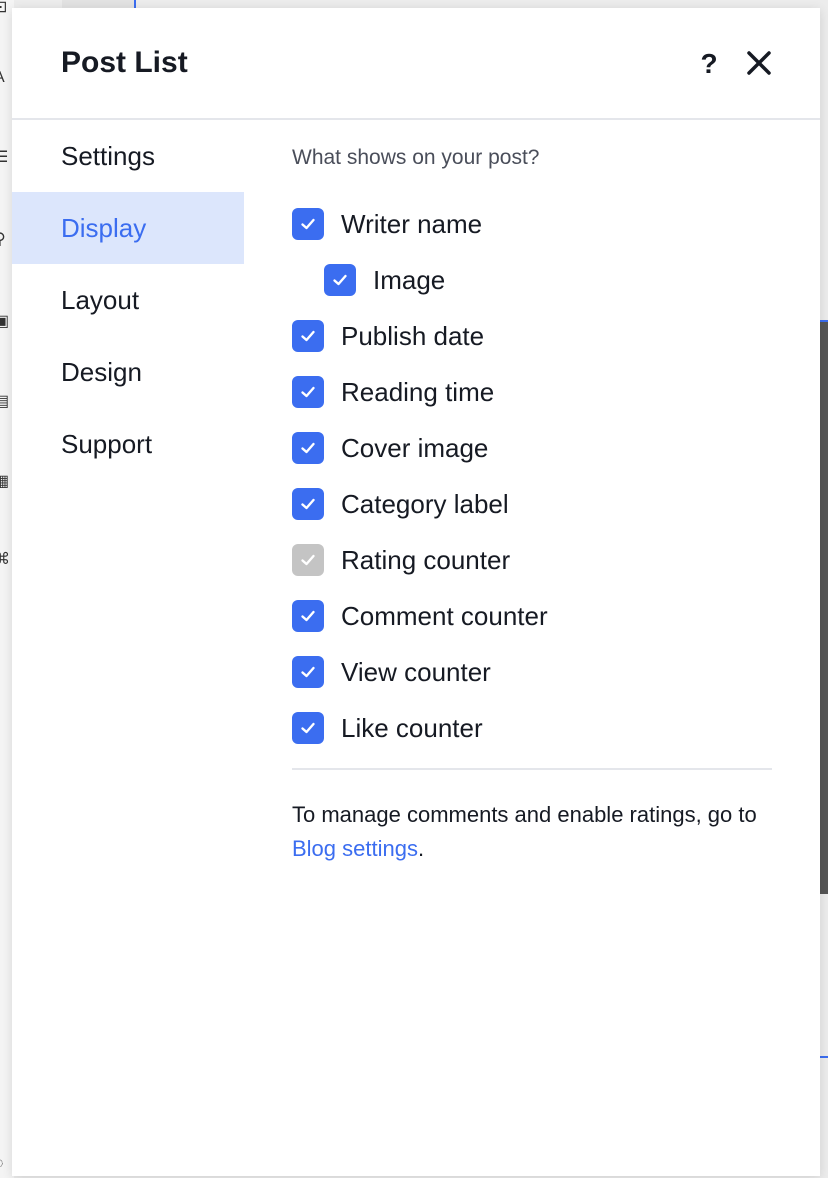 The height and width of the screenshot is (1178, 828). I want to click on checkbox-label: Cover image, so click(415, 447).